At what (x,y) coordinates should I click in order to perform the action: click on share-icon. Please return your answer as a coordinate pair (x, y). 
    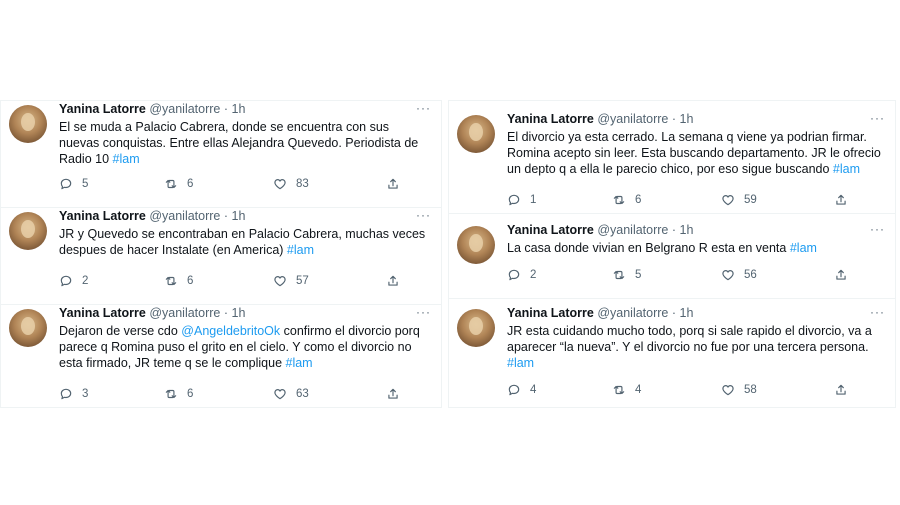
    Looking at the image, I should click on (393, 183).